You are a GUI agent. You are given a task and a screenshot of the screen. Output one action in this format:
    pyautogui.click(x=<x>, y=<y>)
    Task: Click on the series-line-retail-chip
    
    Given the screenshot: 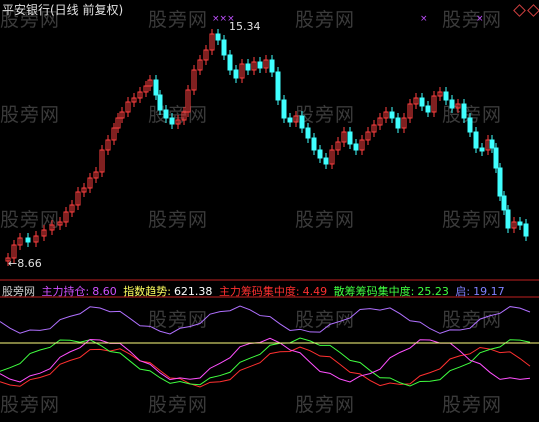 What is the action you would take?
    pyautogui.click(x=265, y=362)
    